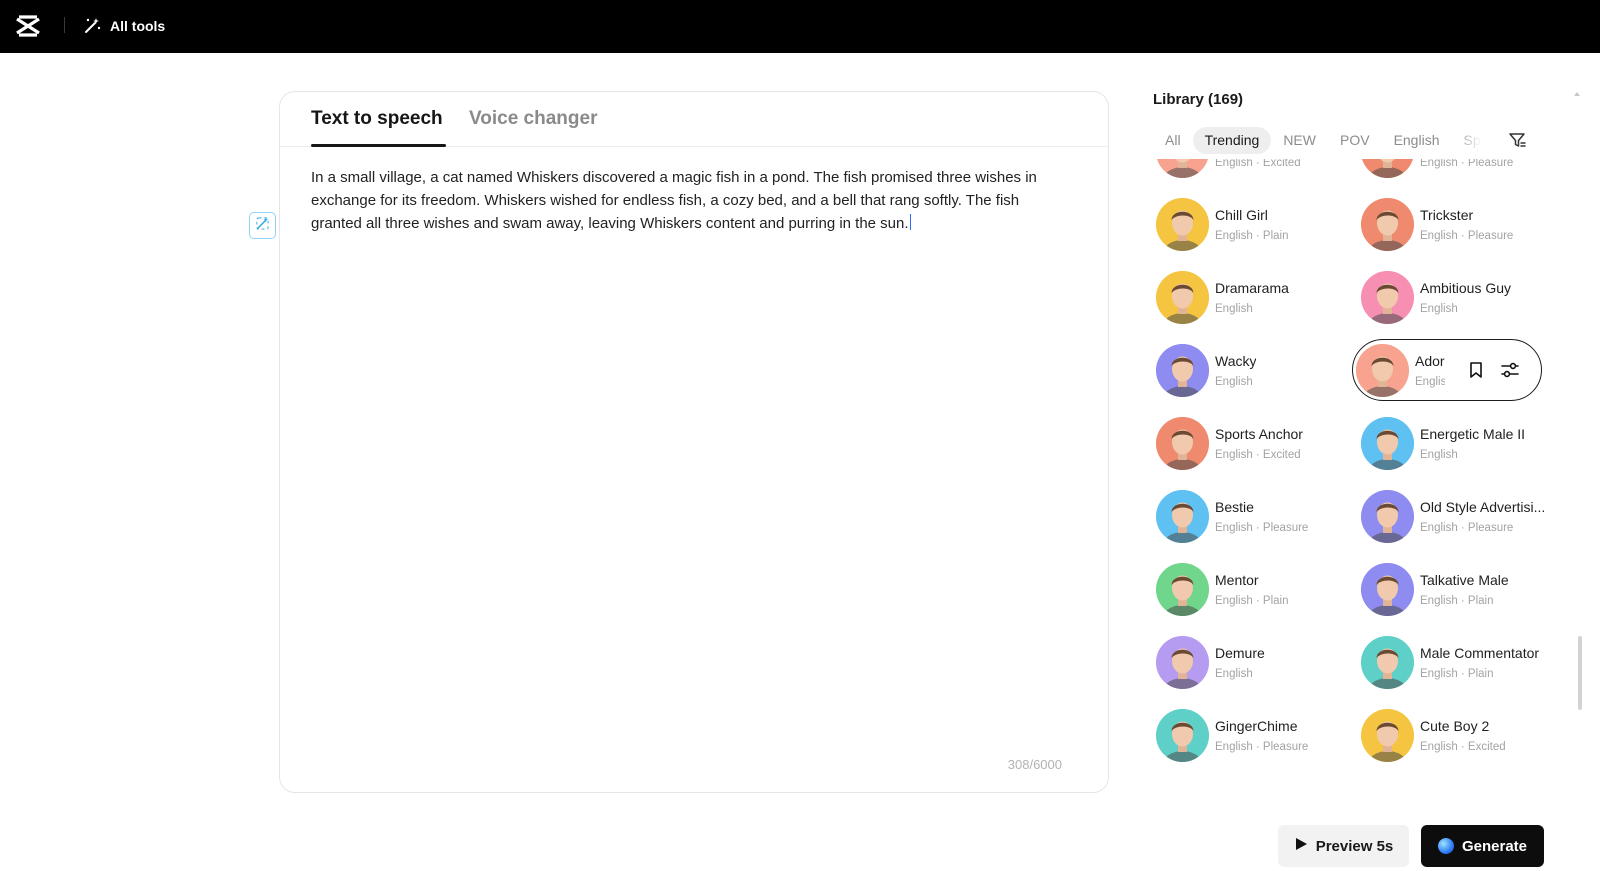 Image resolution: width=1600 pixels, height=871 pixels. Describe the element at coordinates (1173, 140) in the screenshot. I see `filter-all: All` at that location.